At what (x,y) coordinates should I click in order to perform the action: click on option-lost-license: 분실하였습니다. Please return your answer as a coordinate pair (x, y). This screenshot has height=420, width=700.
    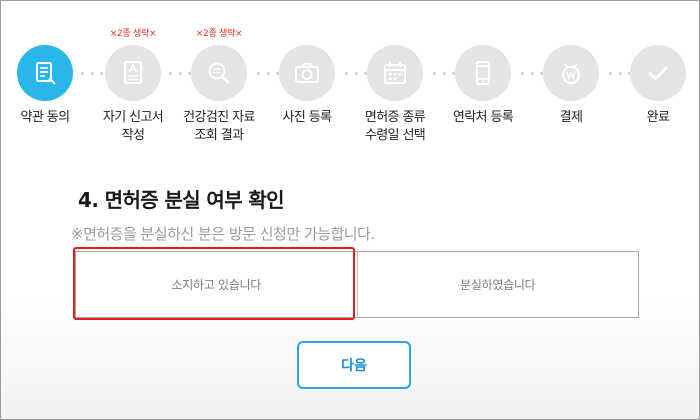
    Looking at the image, I should click on (497, 284).